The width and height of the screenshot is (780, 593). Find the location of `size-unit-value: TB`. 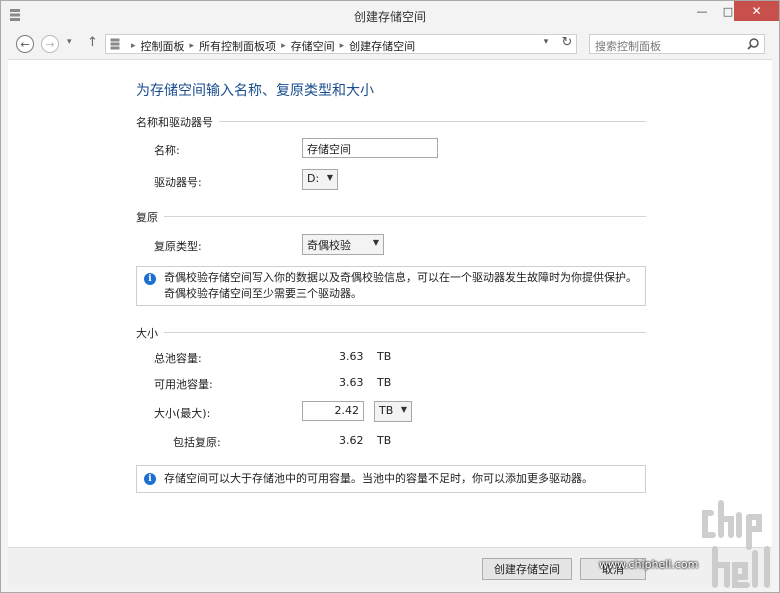

size-unit-value: TB is located at coordinates (386, 410).